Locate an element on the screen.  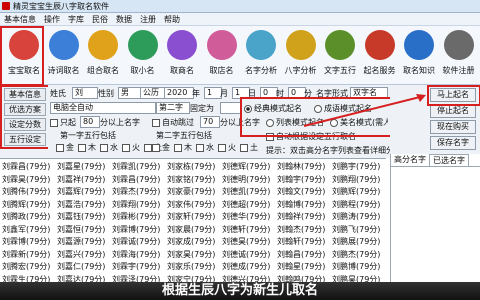
name-item: 刘鑫军(79分) is located at coordinates (26, 230).